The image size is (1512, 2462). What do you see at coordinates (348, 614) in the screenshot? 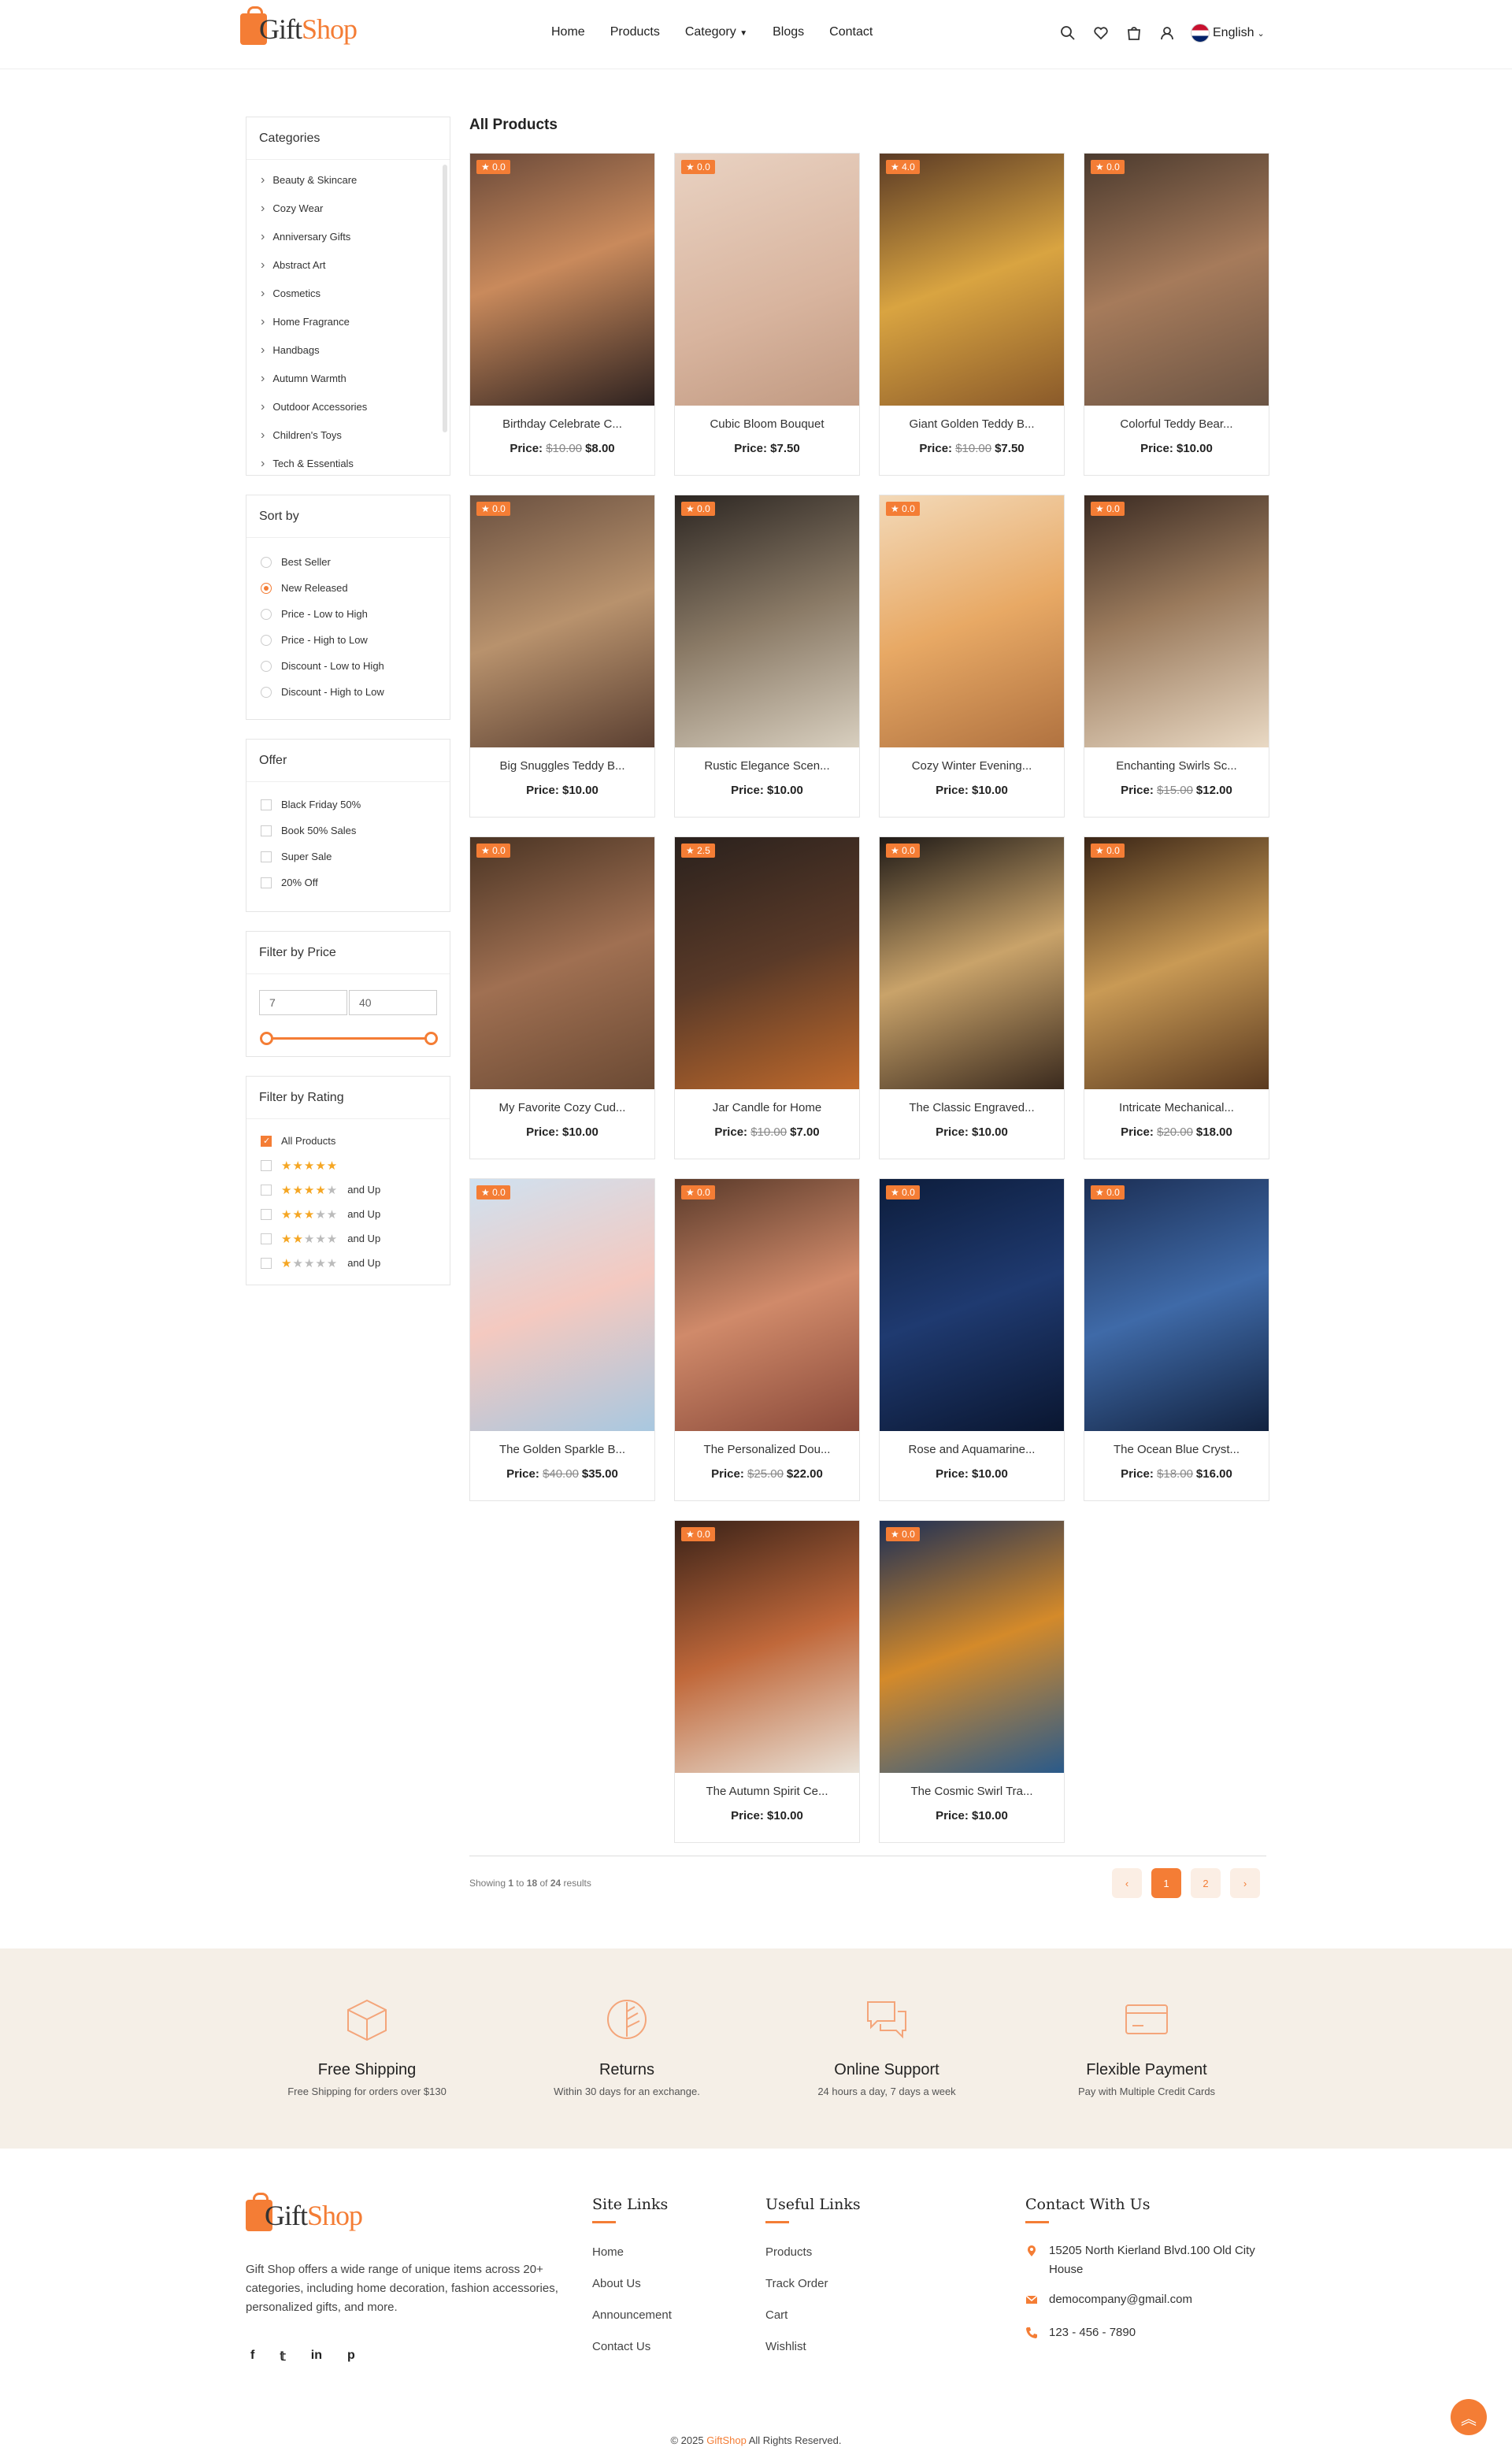
I see `sort-option: Price - Low to High` at bounding box center [348, 614].